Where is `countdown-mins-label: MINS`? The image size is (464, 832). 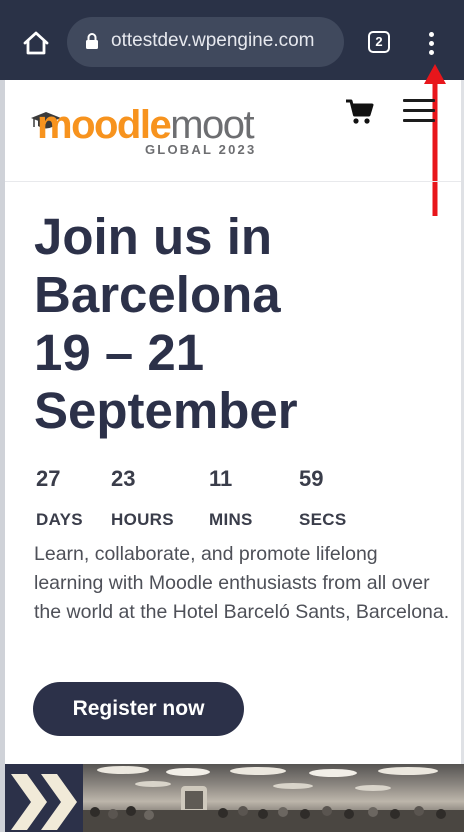
countdown-mins-label: MINS is located at coordinates (231, 519).